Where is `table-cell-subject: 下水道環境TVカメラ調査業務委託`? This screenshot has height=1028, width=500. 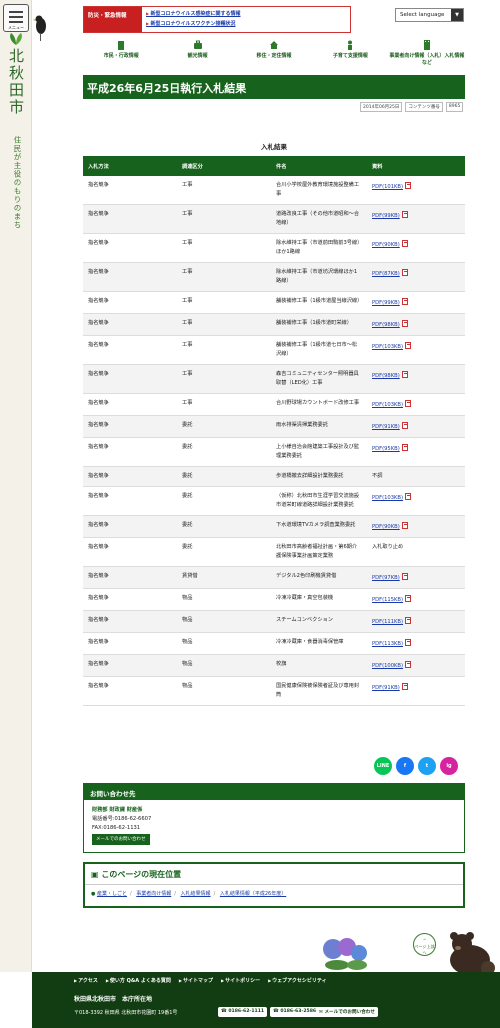
table-cell-subject: 下水道環境TVカメラ調査業務委託 is located at coordinates (319, 526).